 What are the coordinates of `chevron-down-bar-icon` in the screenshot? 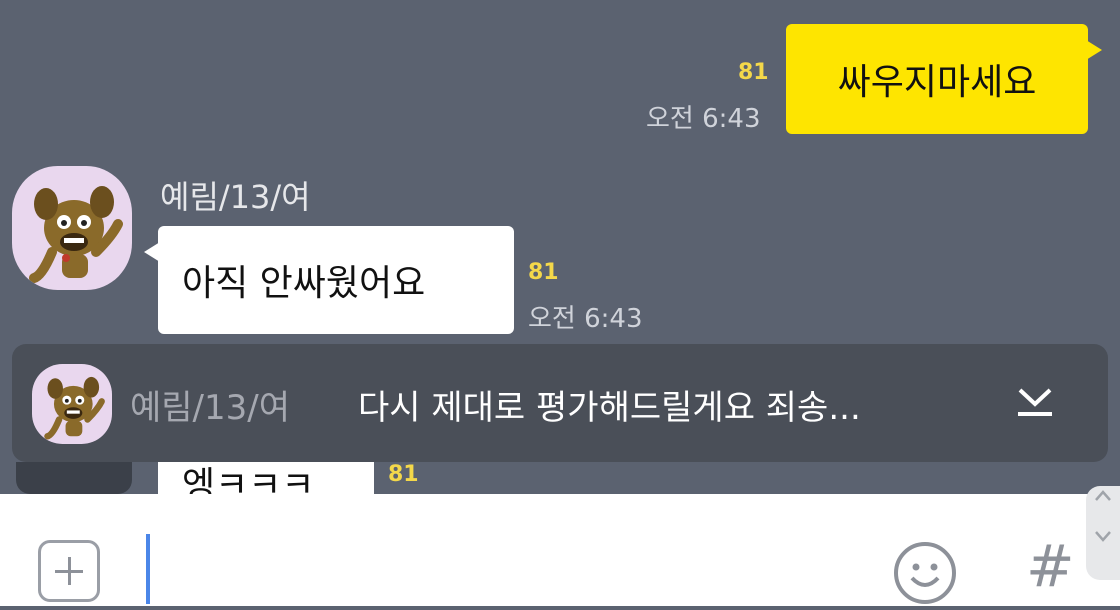 It's located at (1035, 401).